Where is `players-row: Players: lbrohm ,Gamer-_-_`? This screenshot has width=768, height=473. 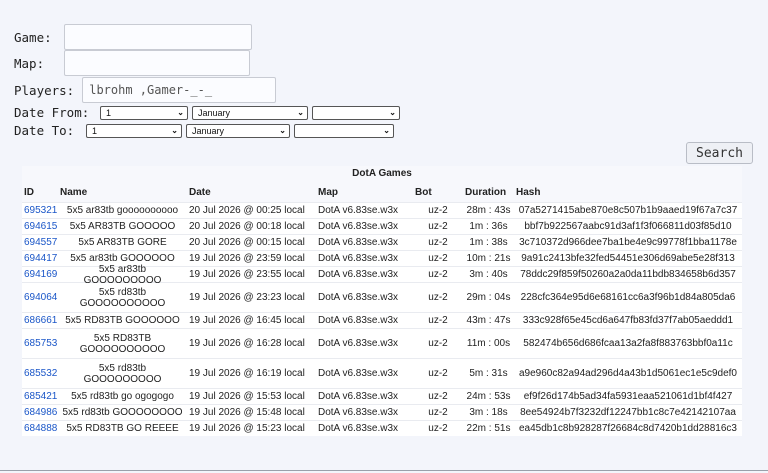
players-row: Players: lbrohm ,Gamer-_-_ is located at coordinates (145, 90).